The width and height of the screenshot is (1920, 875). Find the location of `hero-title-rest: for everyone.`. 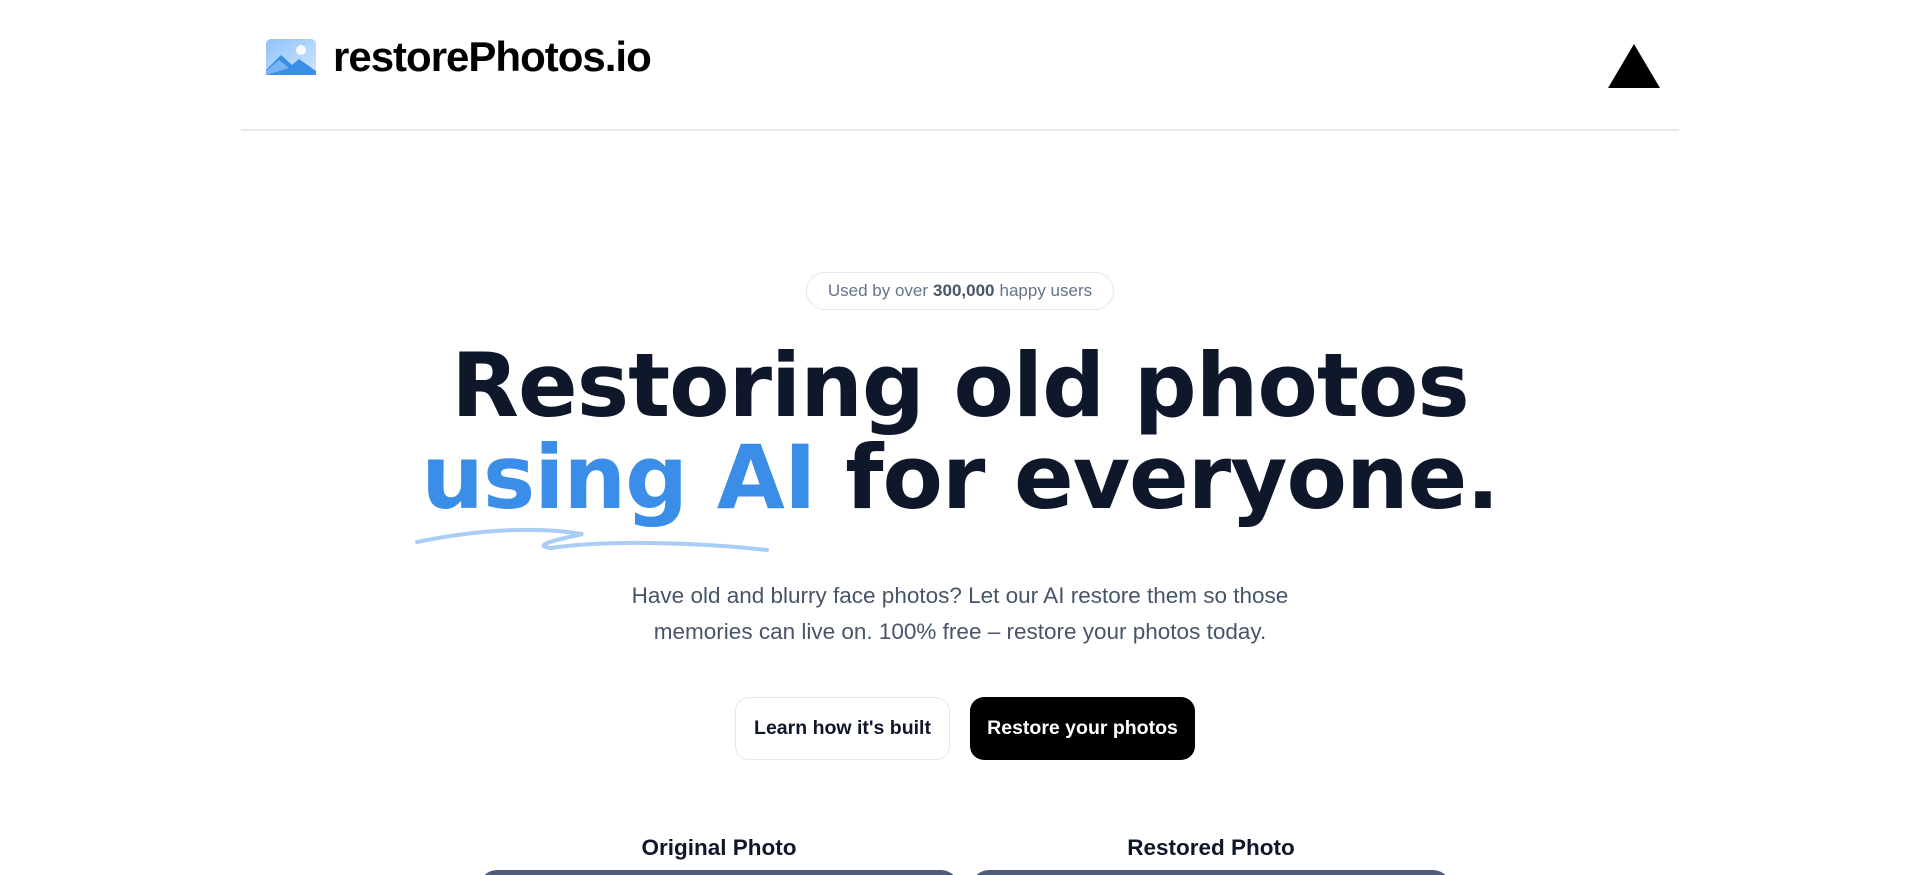

hero-title-rest: for everyone. is located at coordinates (1172, 477).